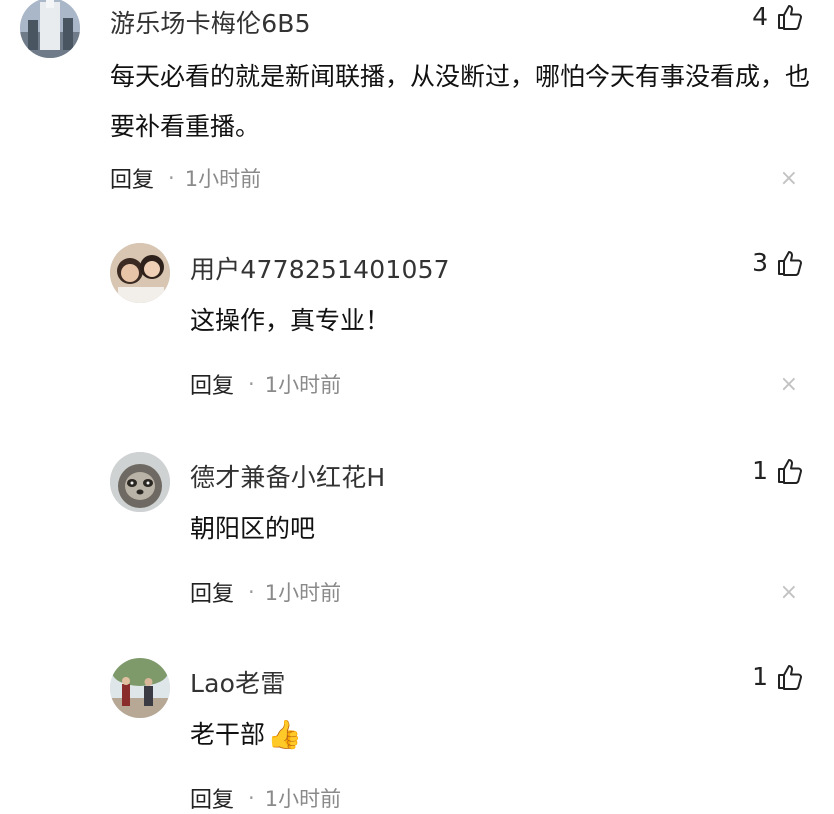  Describe the element at coordinates (760, 16) in the screenshot. I see `like-count: 4` at that location.